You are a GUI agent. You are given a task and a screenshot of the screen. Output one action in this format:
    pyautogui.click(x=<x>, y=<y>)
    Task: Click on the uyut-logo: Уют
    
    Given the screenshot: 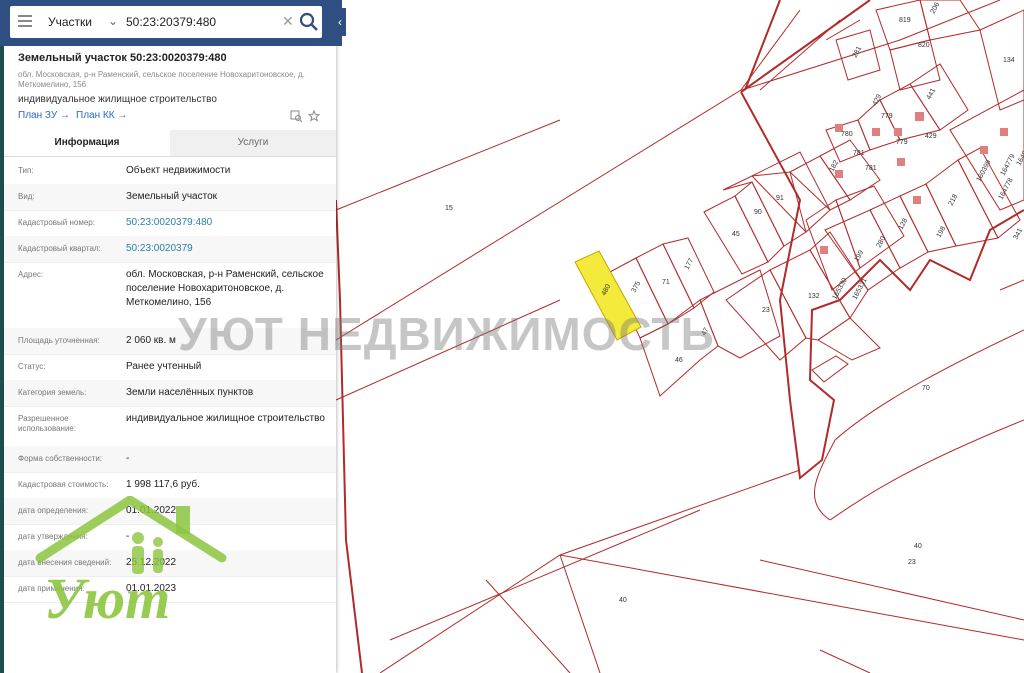 What is the action you would take?
    pyautogui.click(x=131, y=563)
    